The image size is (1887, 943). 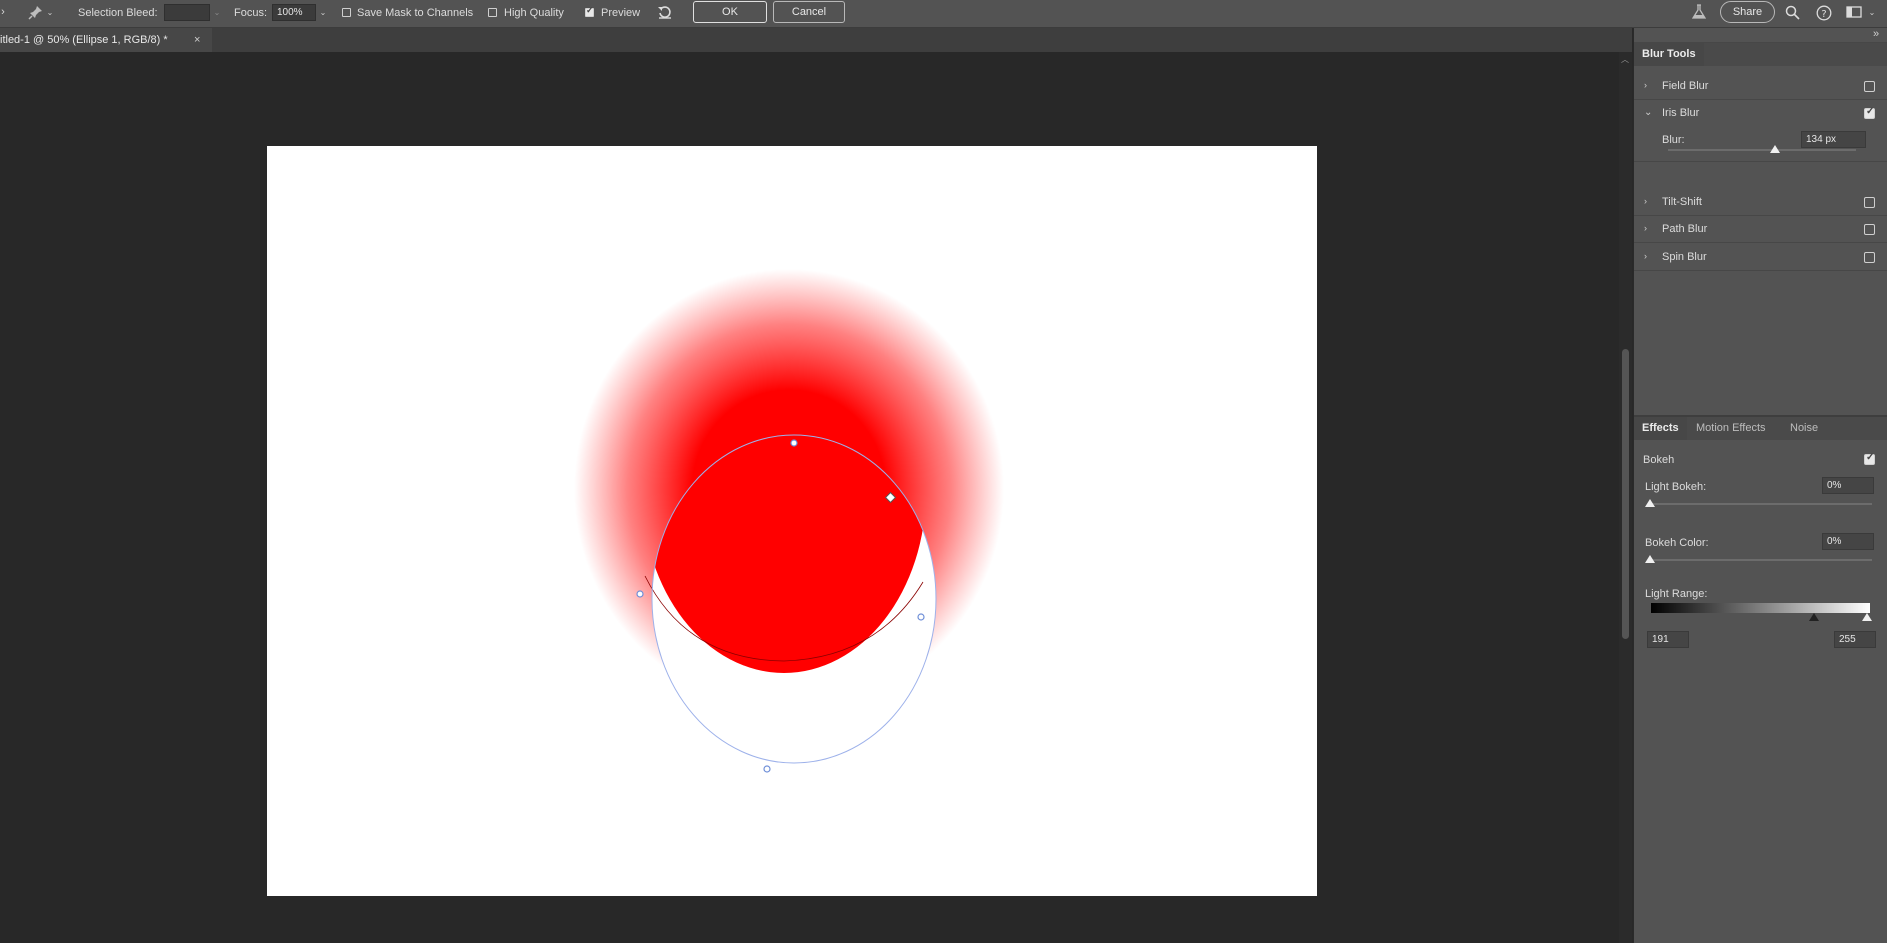 I want to click on iris-handle-bottom, so click(x=767, y=769).